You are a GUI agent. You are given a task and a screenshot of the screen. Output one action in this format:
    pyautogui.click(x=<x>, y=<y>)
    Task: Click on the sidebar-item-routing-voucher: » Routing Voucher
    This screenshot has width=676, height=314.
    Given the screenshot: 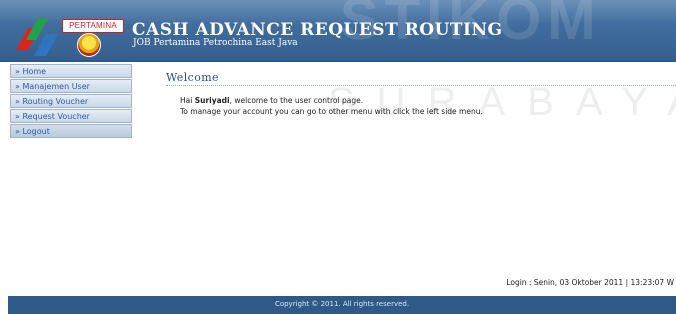 What is the action you would take?
    pyautogui.click(x=71, y=101)
    